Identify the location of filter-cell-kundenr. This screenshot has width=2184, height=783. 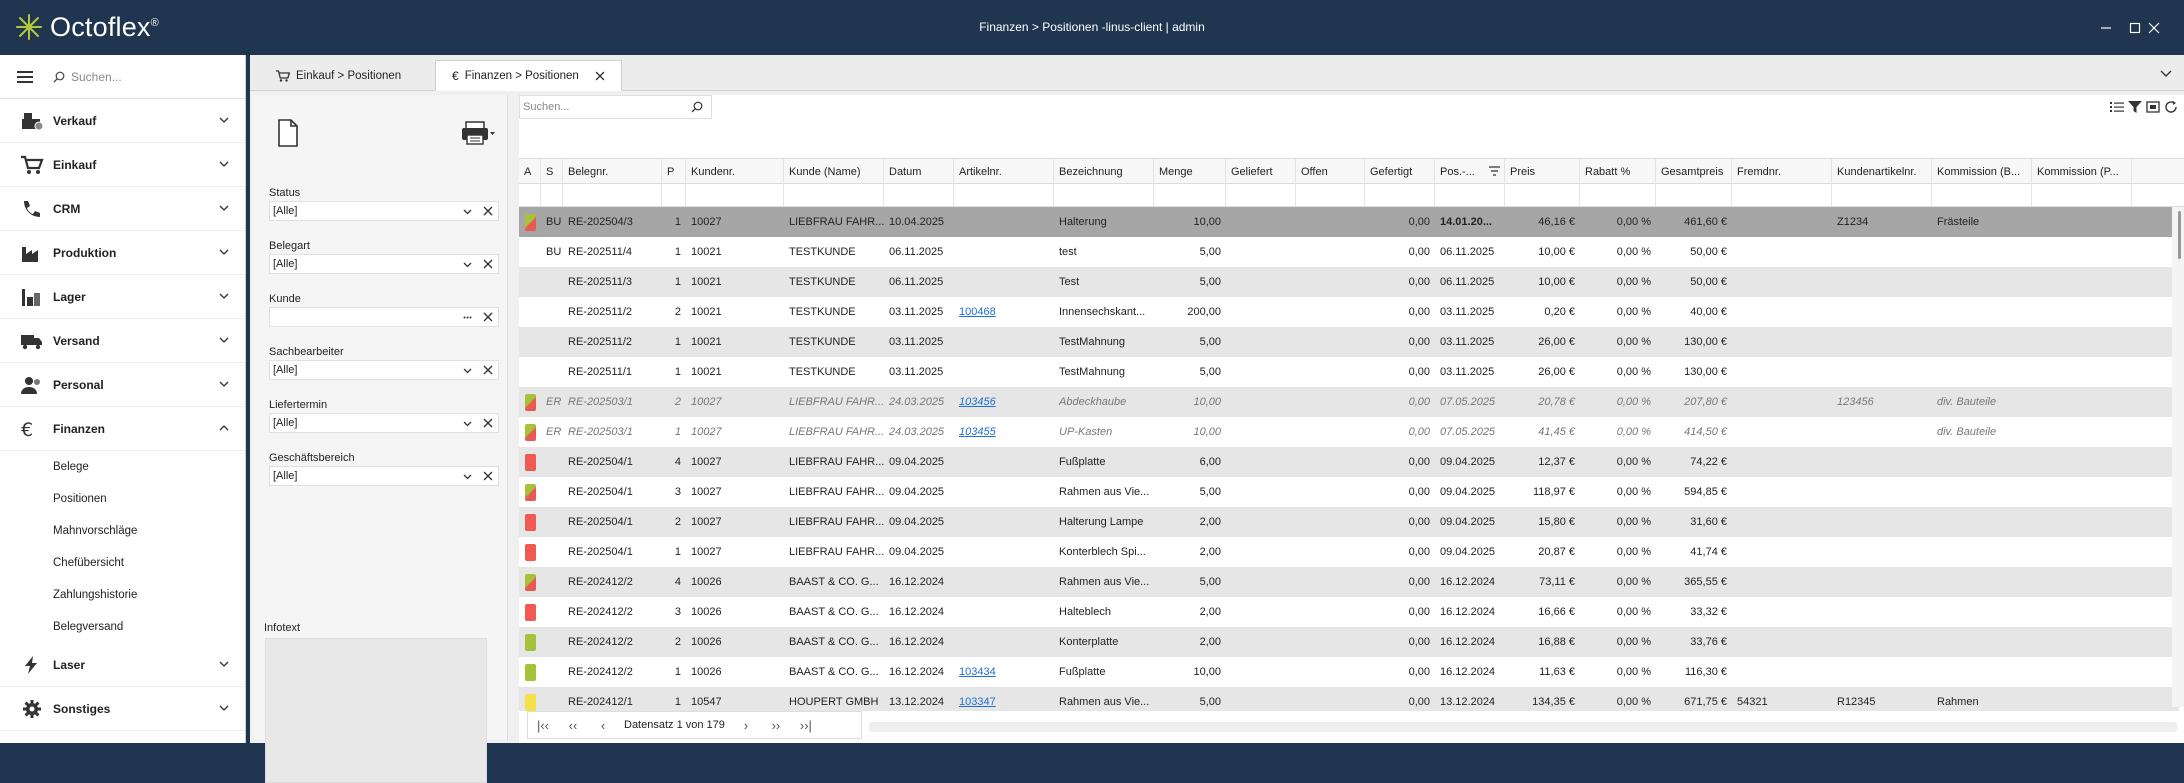
(735, 196).